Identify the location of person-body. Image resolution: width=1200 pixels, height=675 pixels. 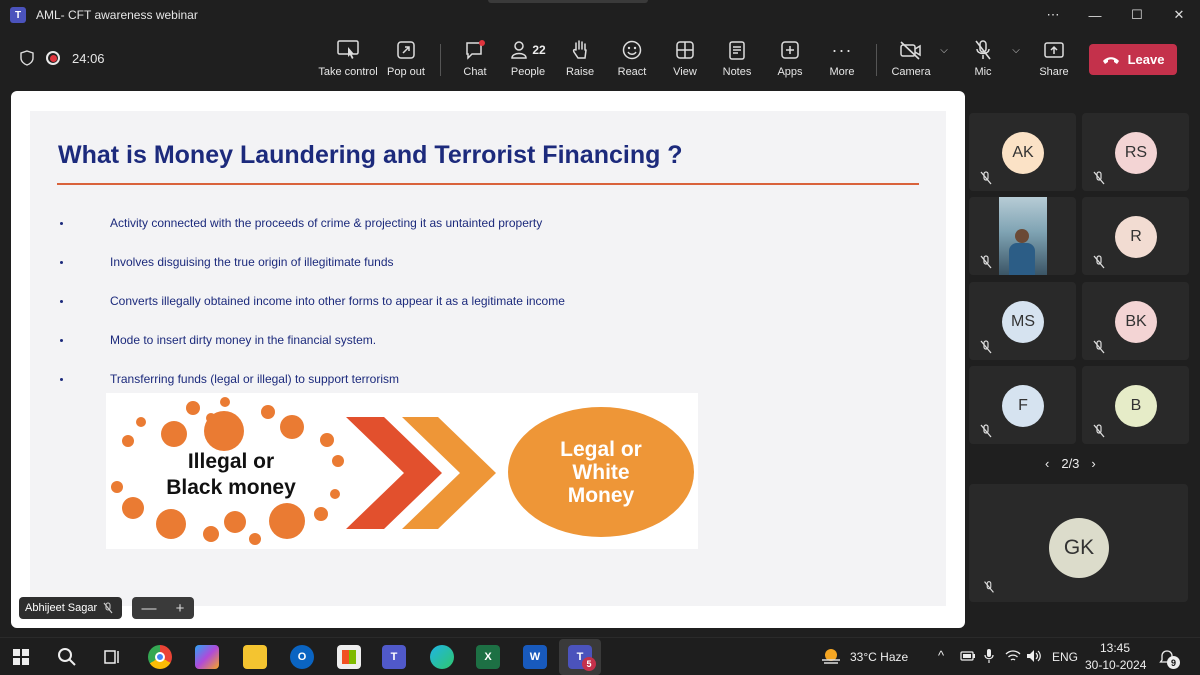
(1022, 259).